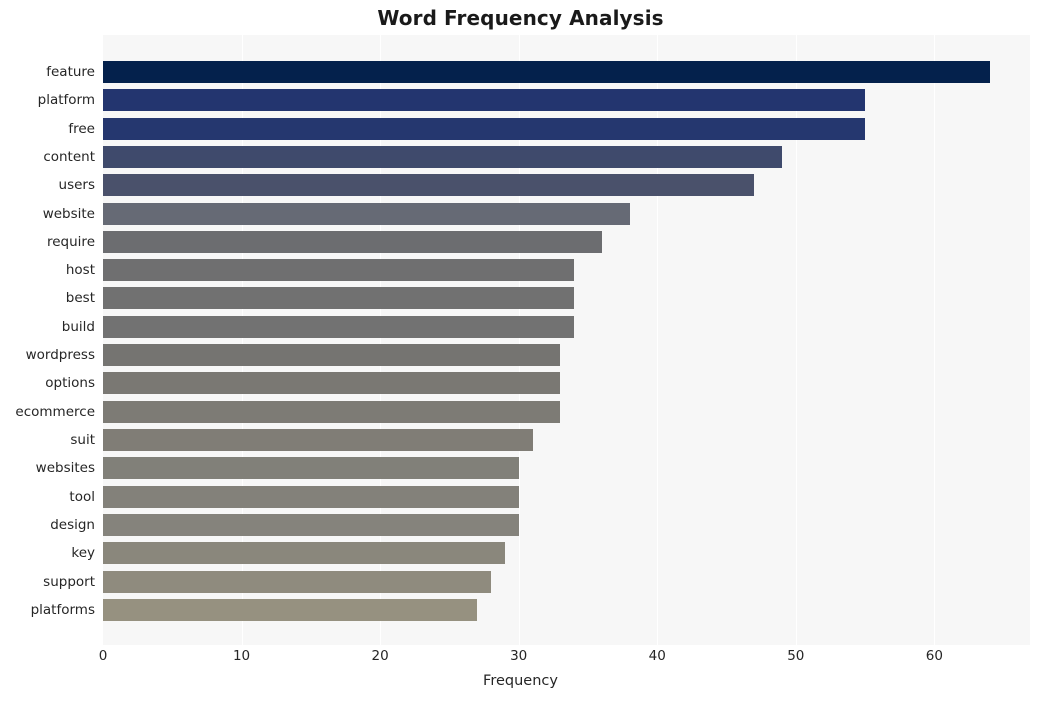  What do you see at coordinates (70, 72) in the screenshot?
I see `y-tick-label-feature: feature` at bounding box center [70, 72].